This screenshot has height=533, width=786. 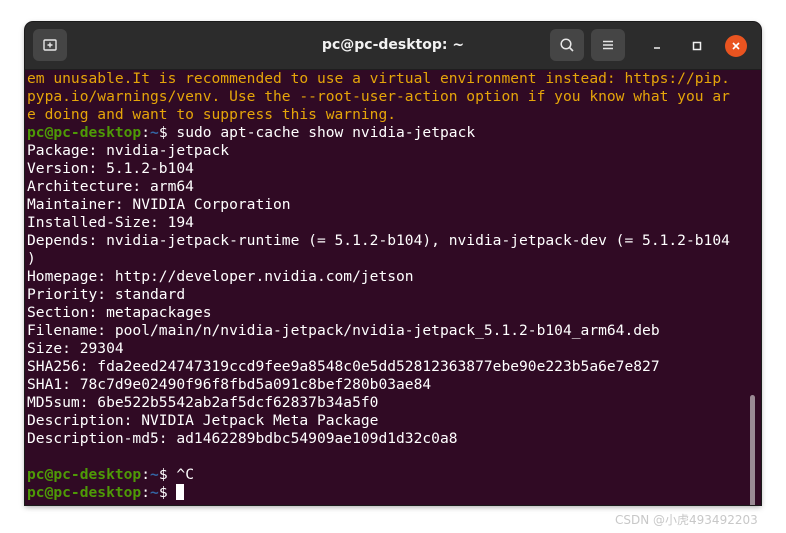 What do you see at coordinates (106, 294) in the screenshot?
I see `output-line: Priority: standard` at bounding box center [106, 294].